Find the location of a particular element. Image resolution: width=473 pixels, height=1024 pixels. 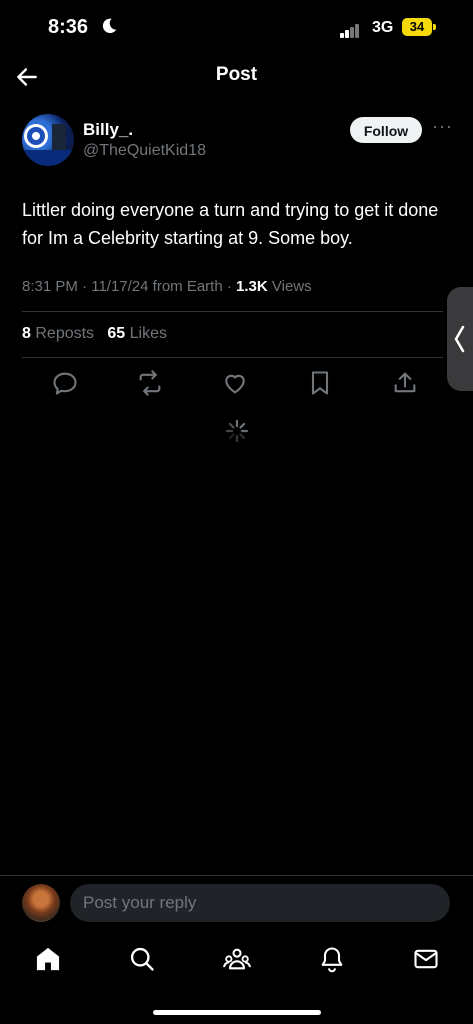

like-icon is located at coordinates (235, 383).